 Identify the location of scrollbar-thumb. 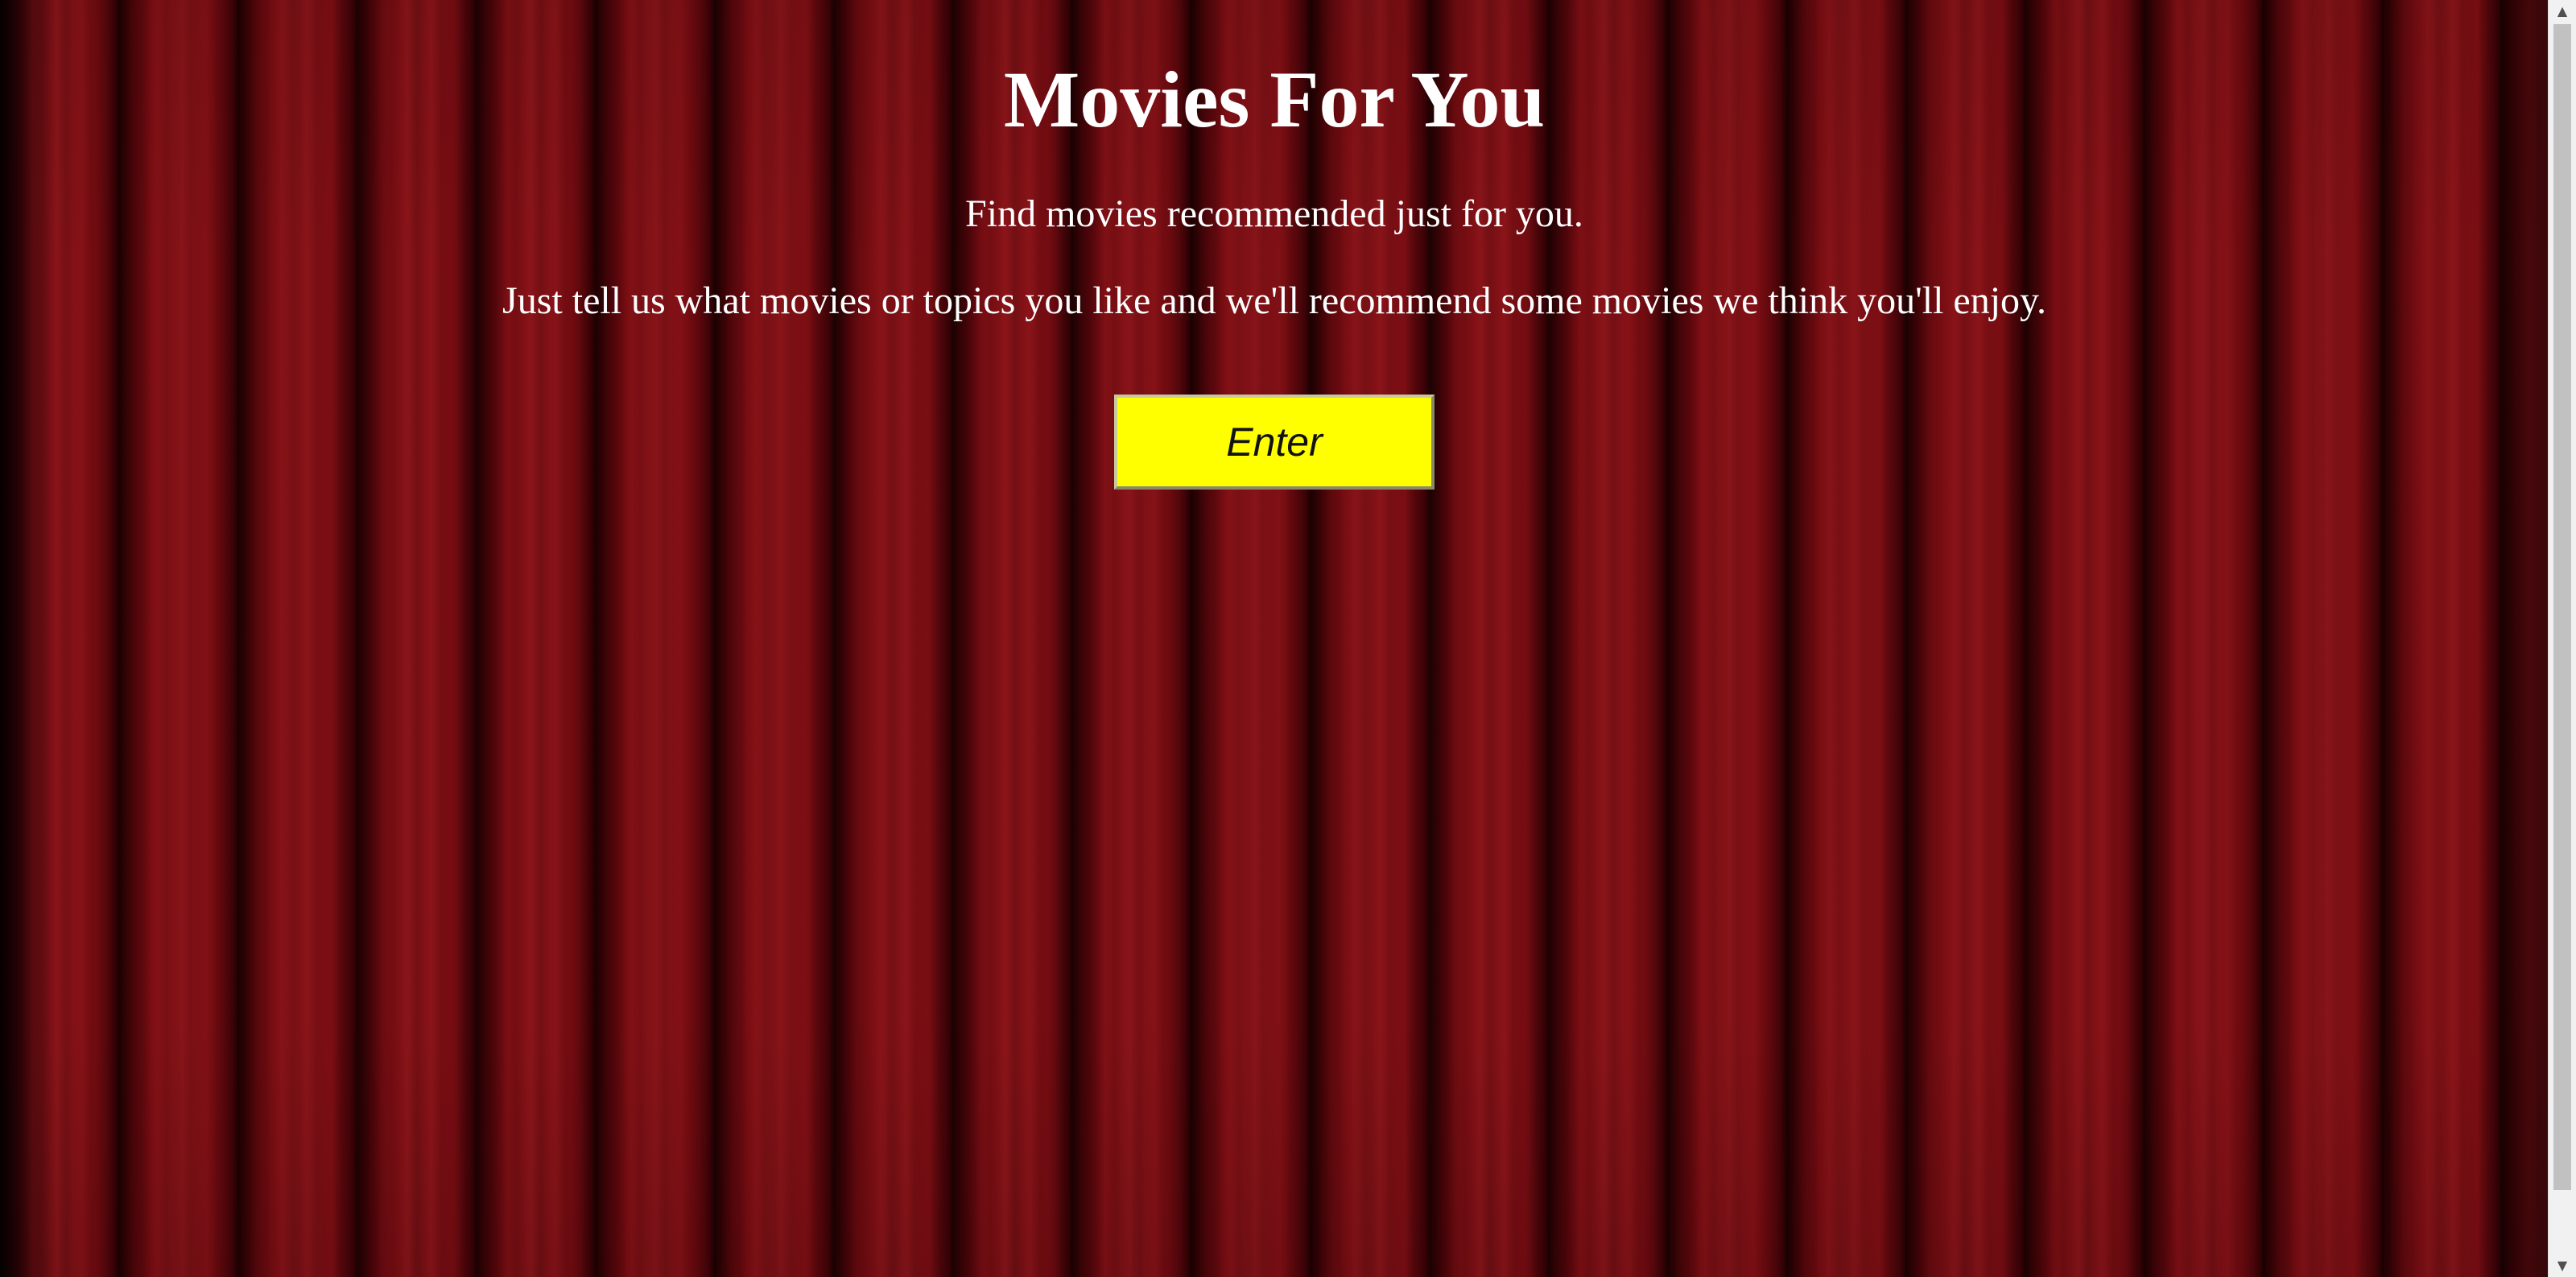
(2562, 607).